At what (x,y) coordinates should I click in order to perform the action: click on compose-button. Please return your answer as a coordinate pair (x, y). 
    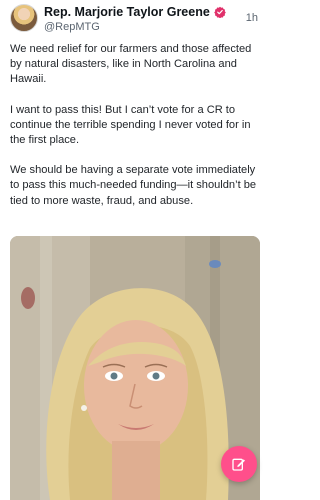
    Looking at the image, I should click on (239, 464).